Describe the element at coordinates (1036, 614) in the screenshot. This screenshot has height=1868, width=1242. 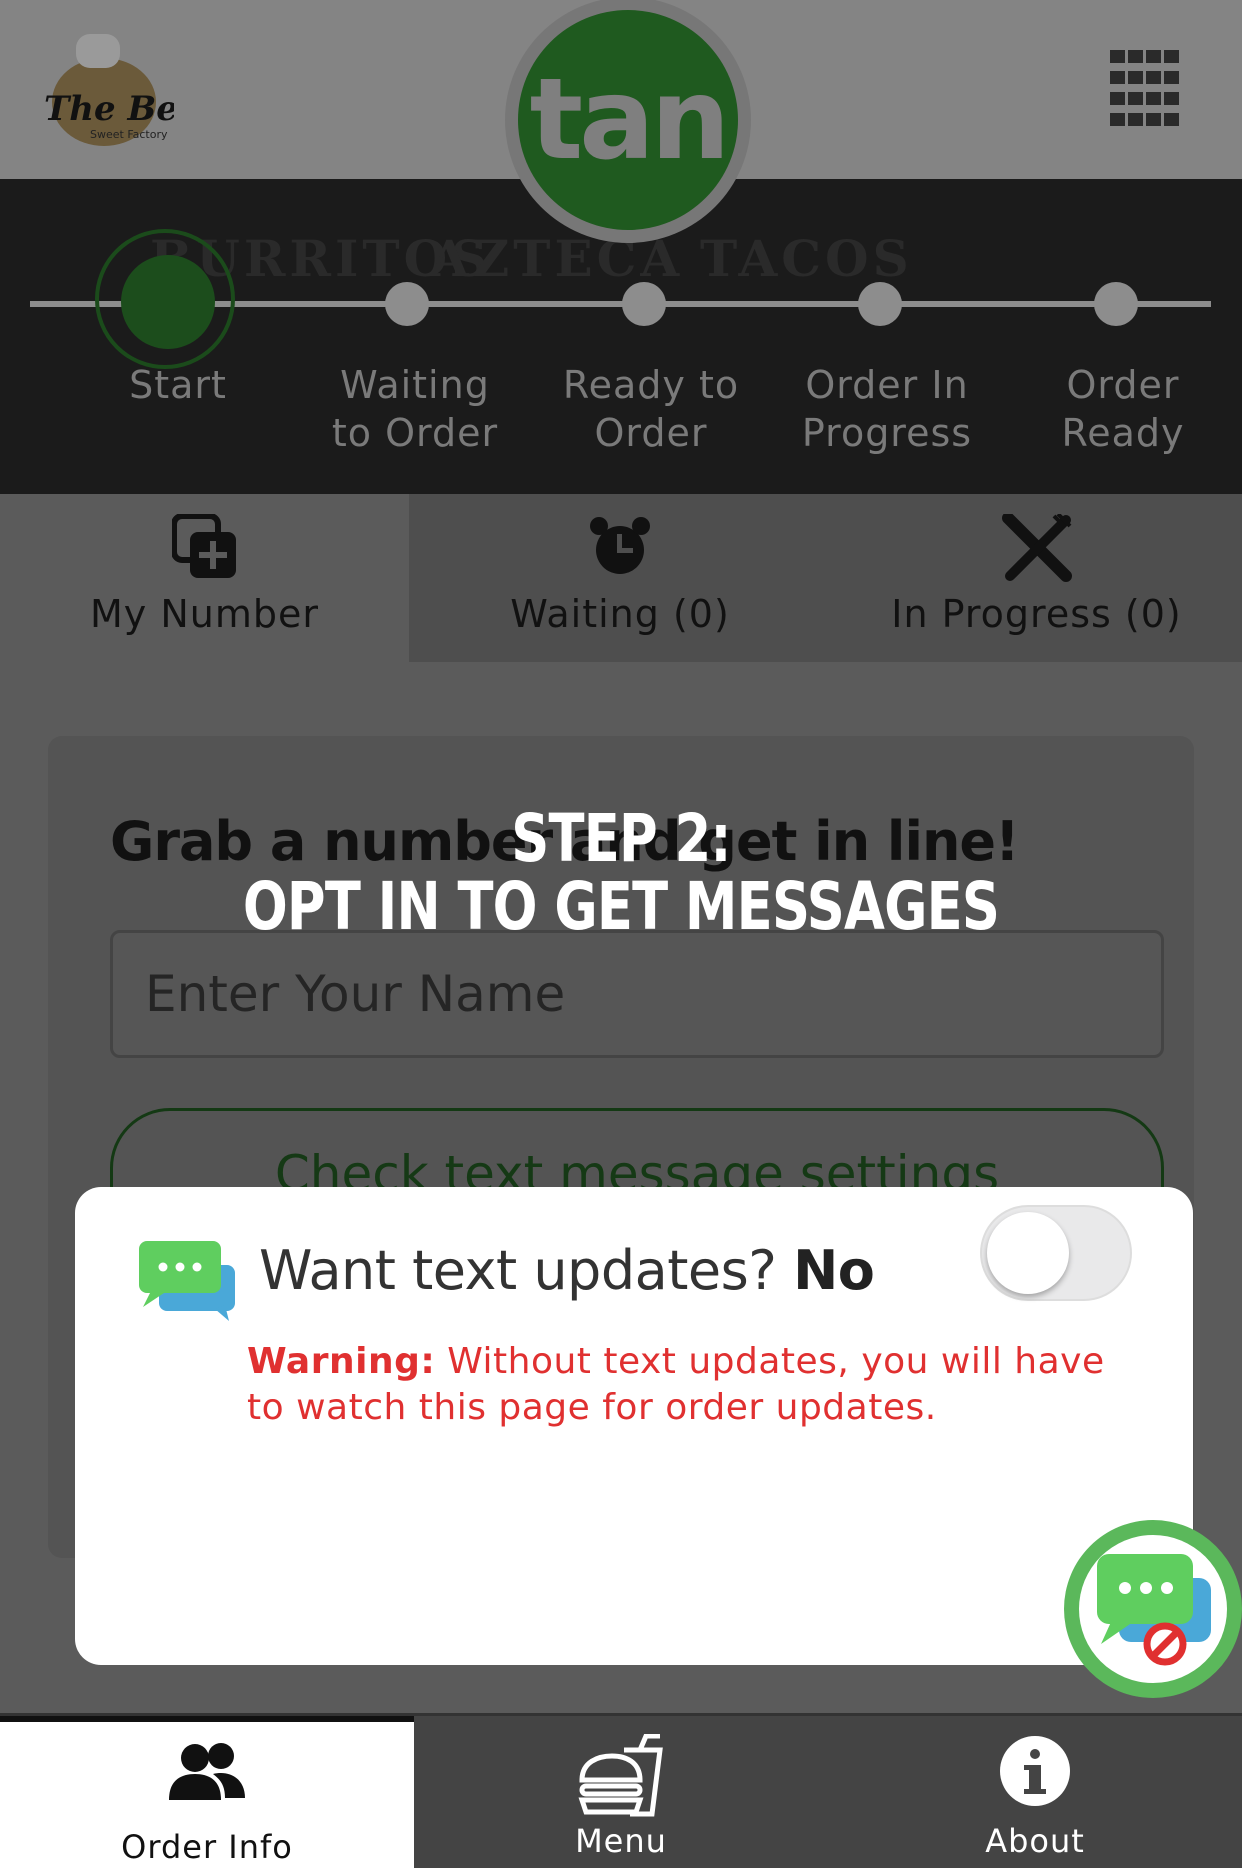
I see `tab-label: In Progress (0)` at that location.